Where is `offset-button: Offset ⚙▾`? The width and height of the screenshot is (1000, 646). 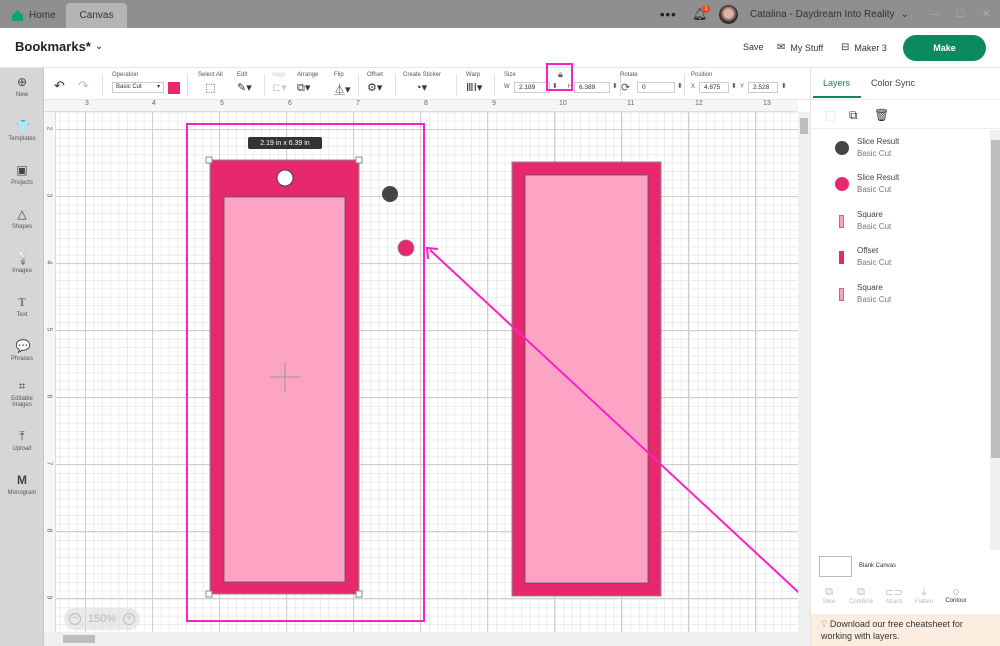
offset-button: Offset ⚙▾ is located at coordinates (375, 83).